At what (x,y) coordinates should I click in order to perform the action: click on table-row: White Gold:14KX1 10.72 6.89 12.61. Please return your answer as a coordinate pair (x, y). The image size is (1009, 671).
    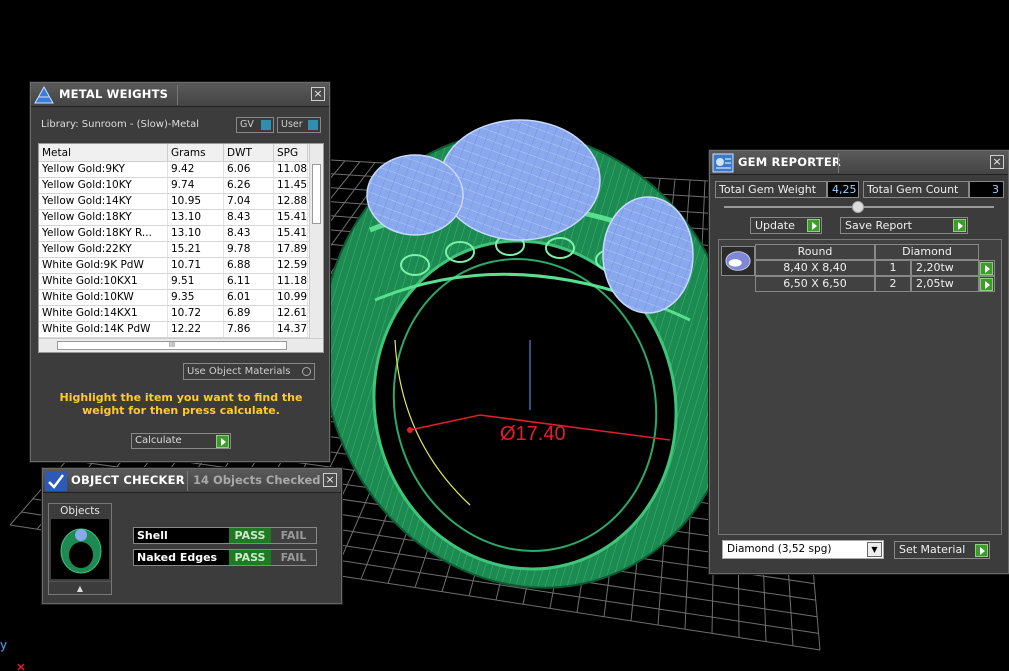
    Looking at the image, I should click on (181, 314).